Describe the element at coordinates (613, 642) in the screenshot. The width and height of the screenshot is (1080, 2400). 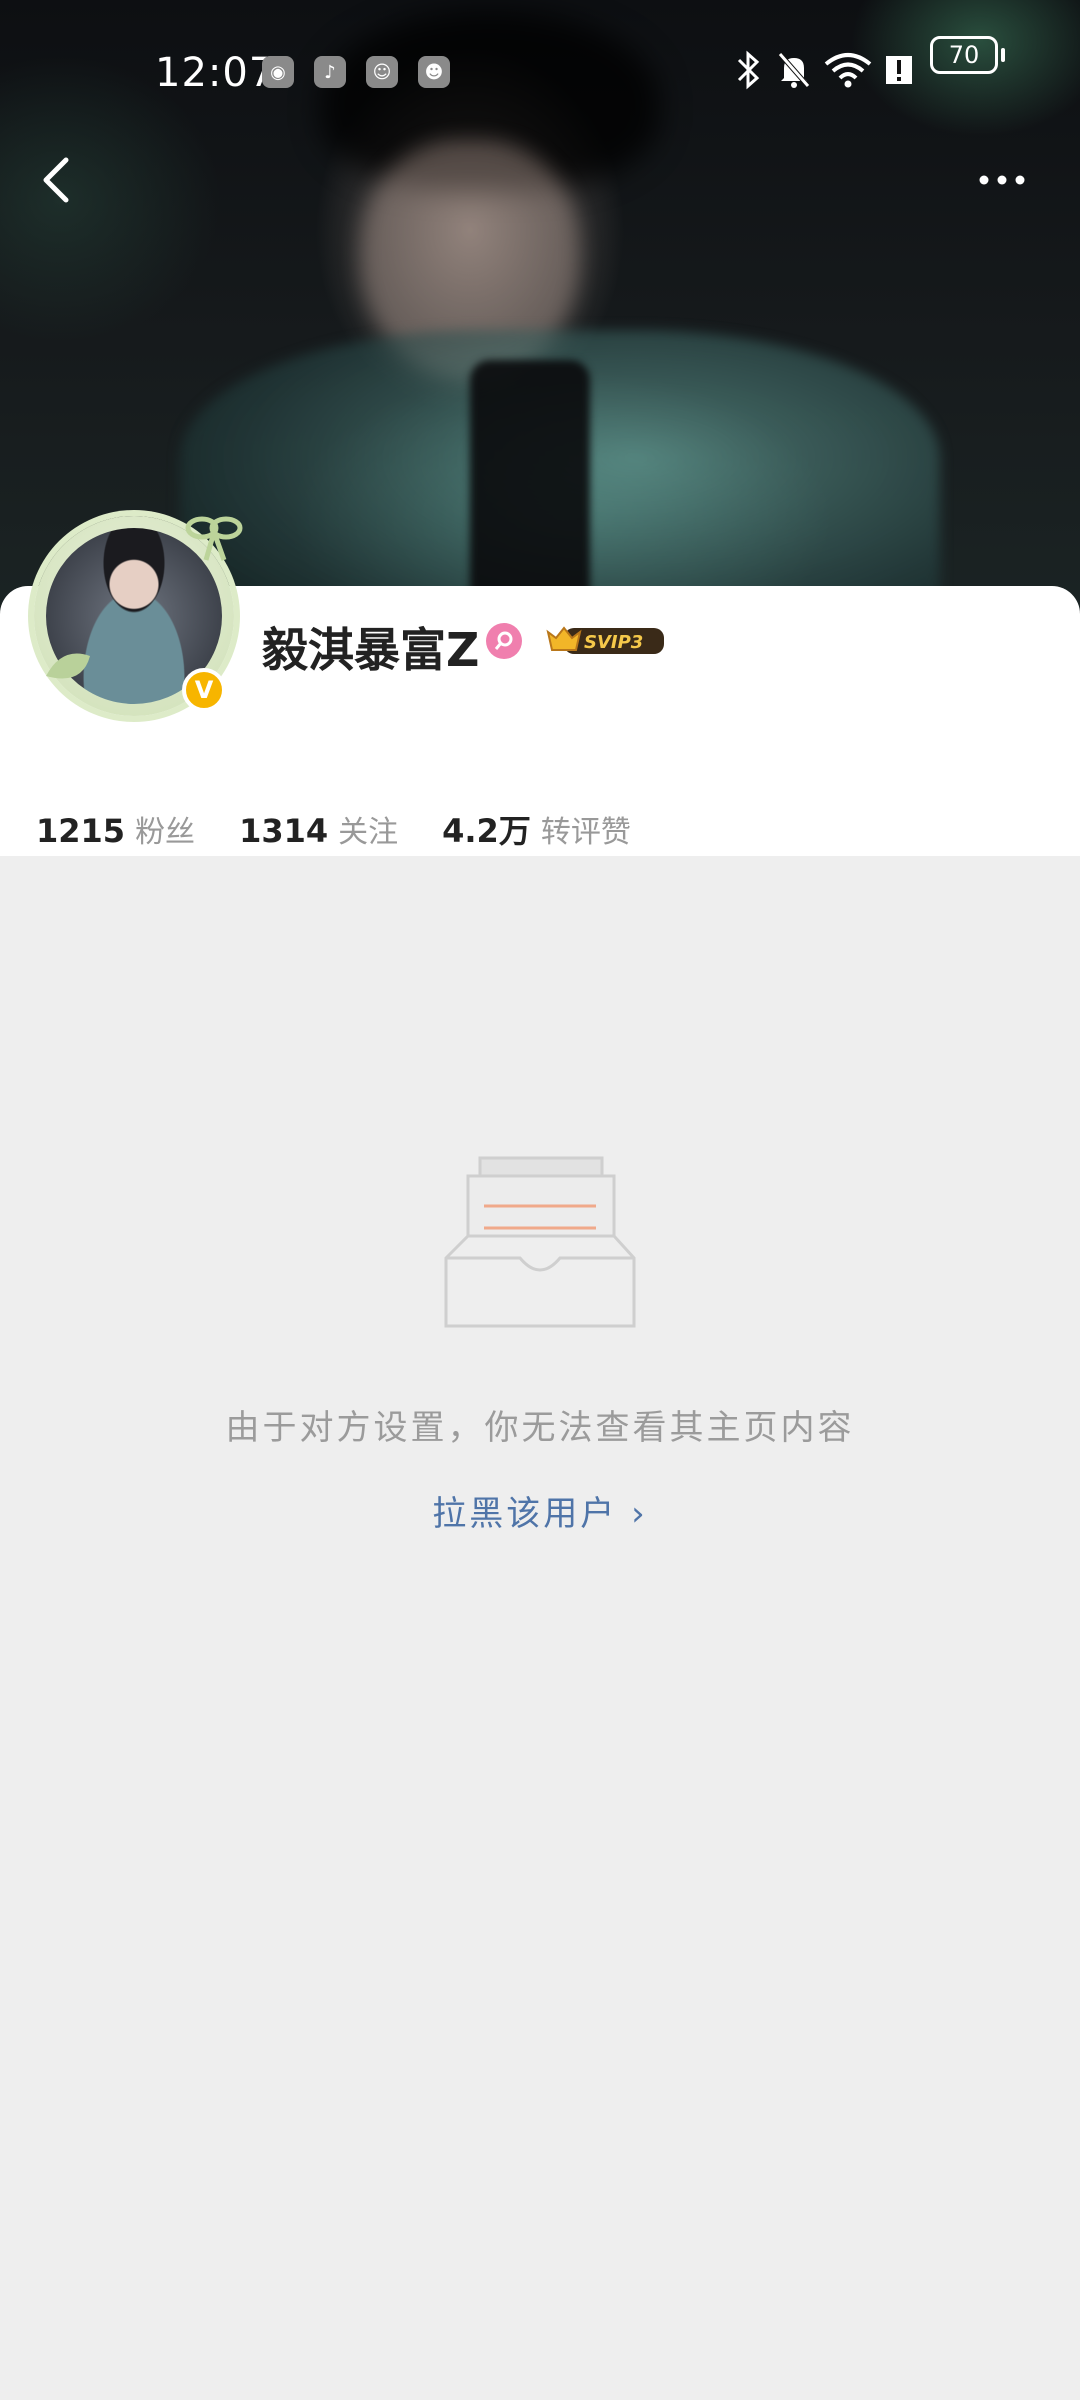
I see `svip-label: SVIP3` at that location.